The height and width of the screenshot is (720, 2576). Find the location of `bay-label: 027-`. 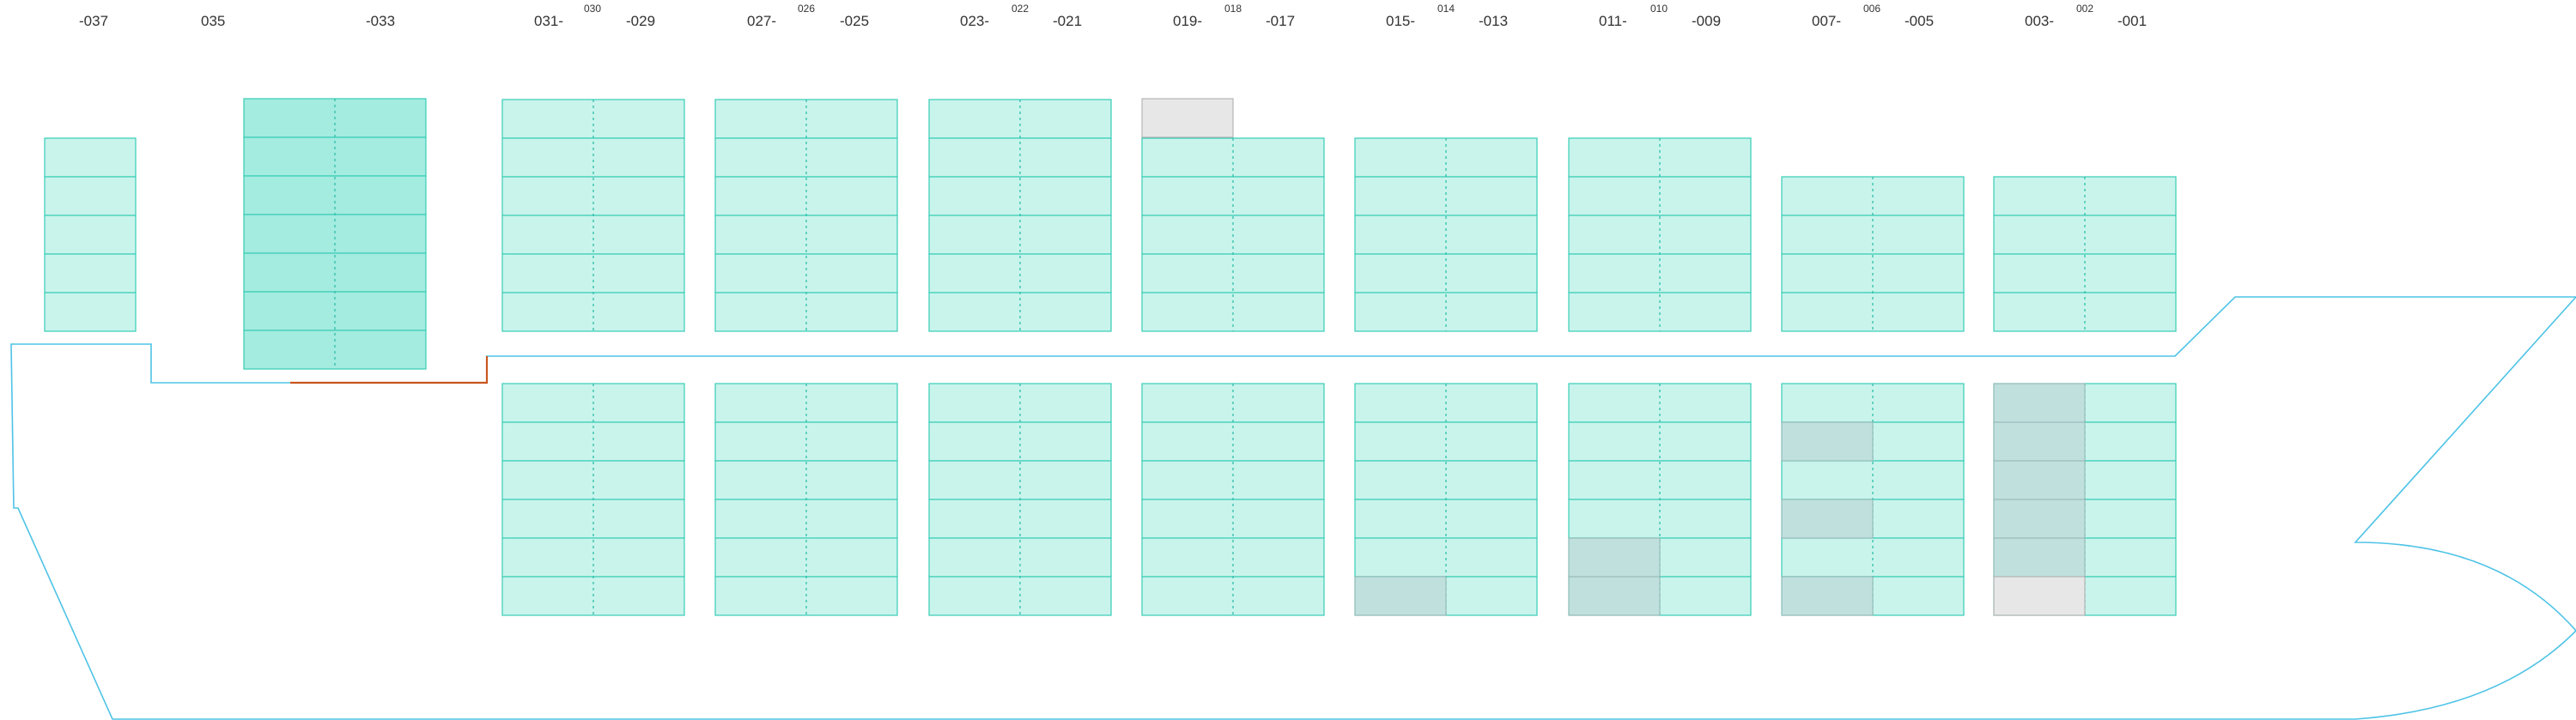

bay-label: 027- is located at coordinates (761, 21).